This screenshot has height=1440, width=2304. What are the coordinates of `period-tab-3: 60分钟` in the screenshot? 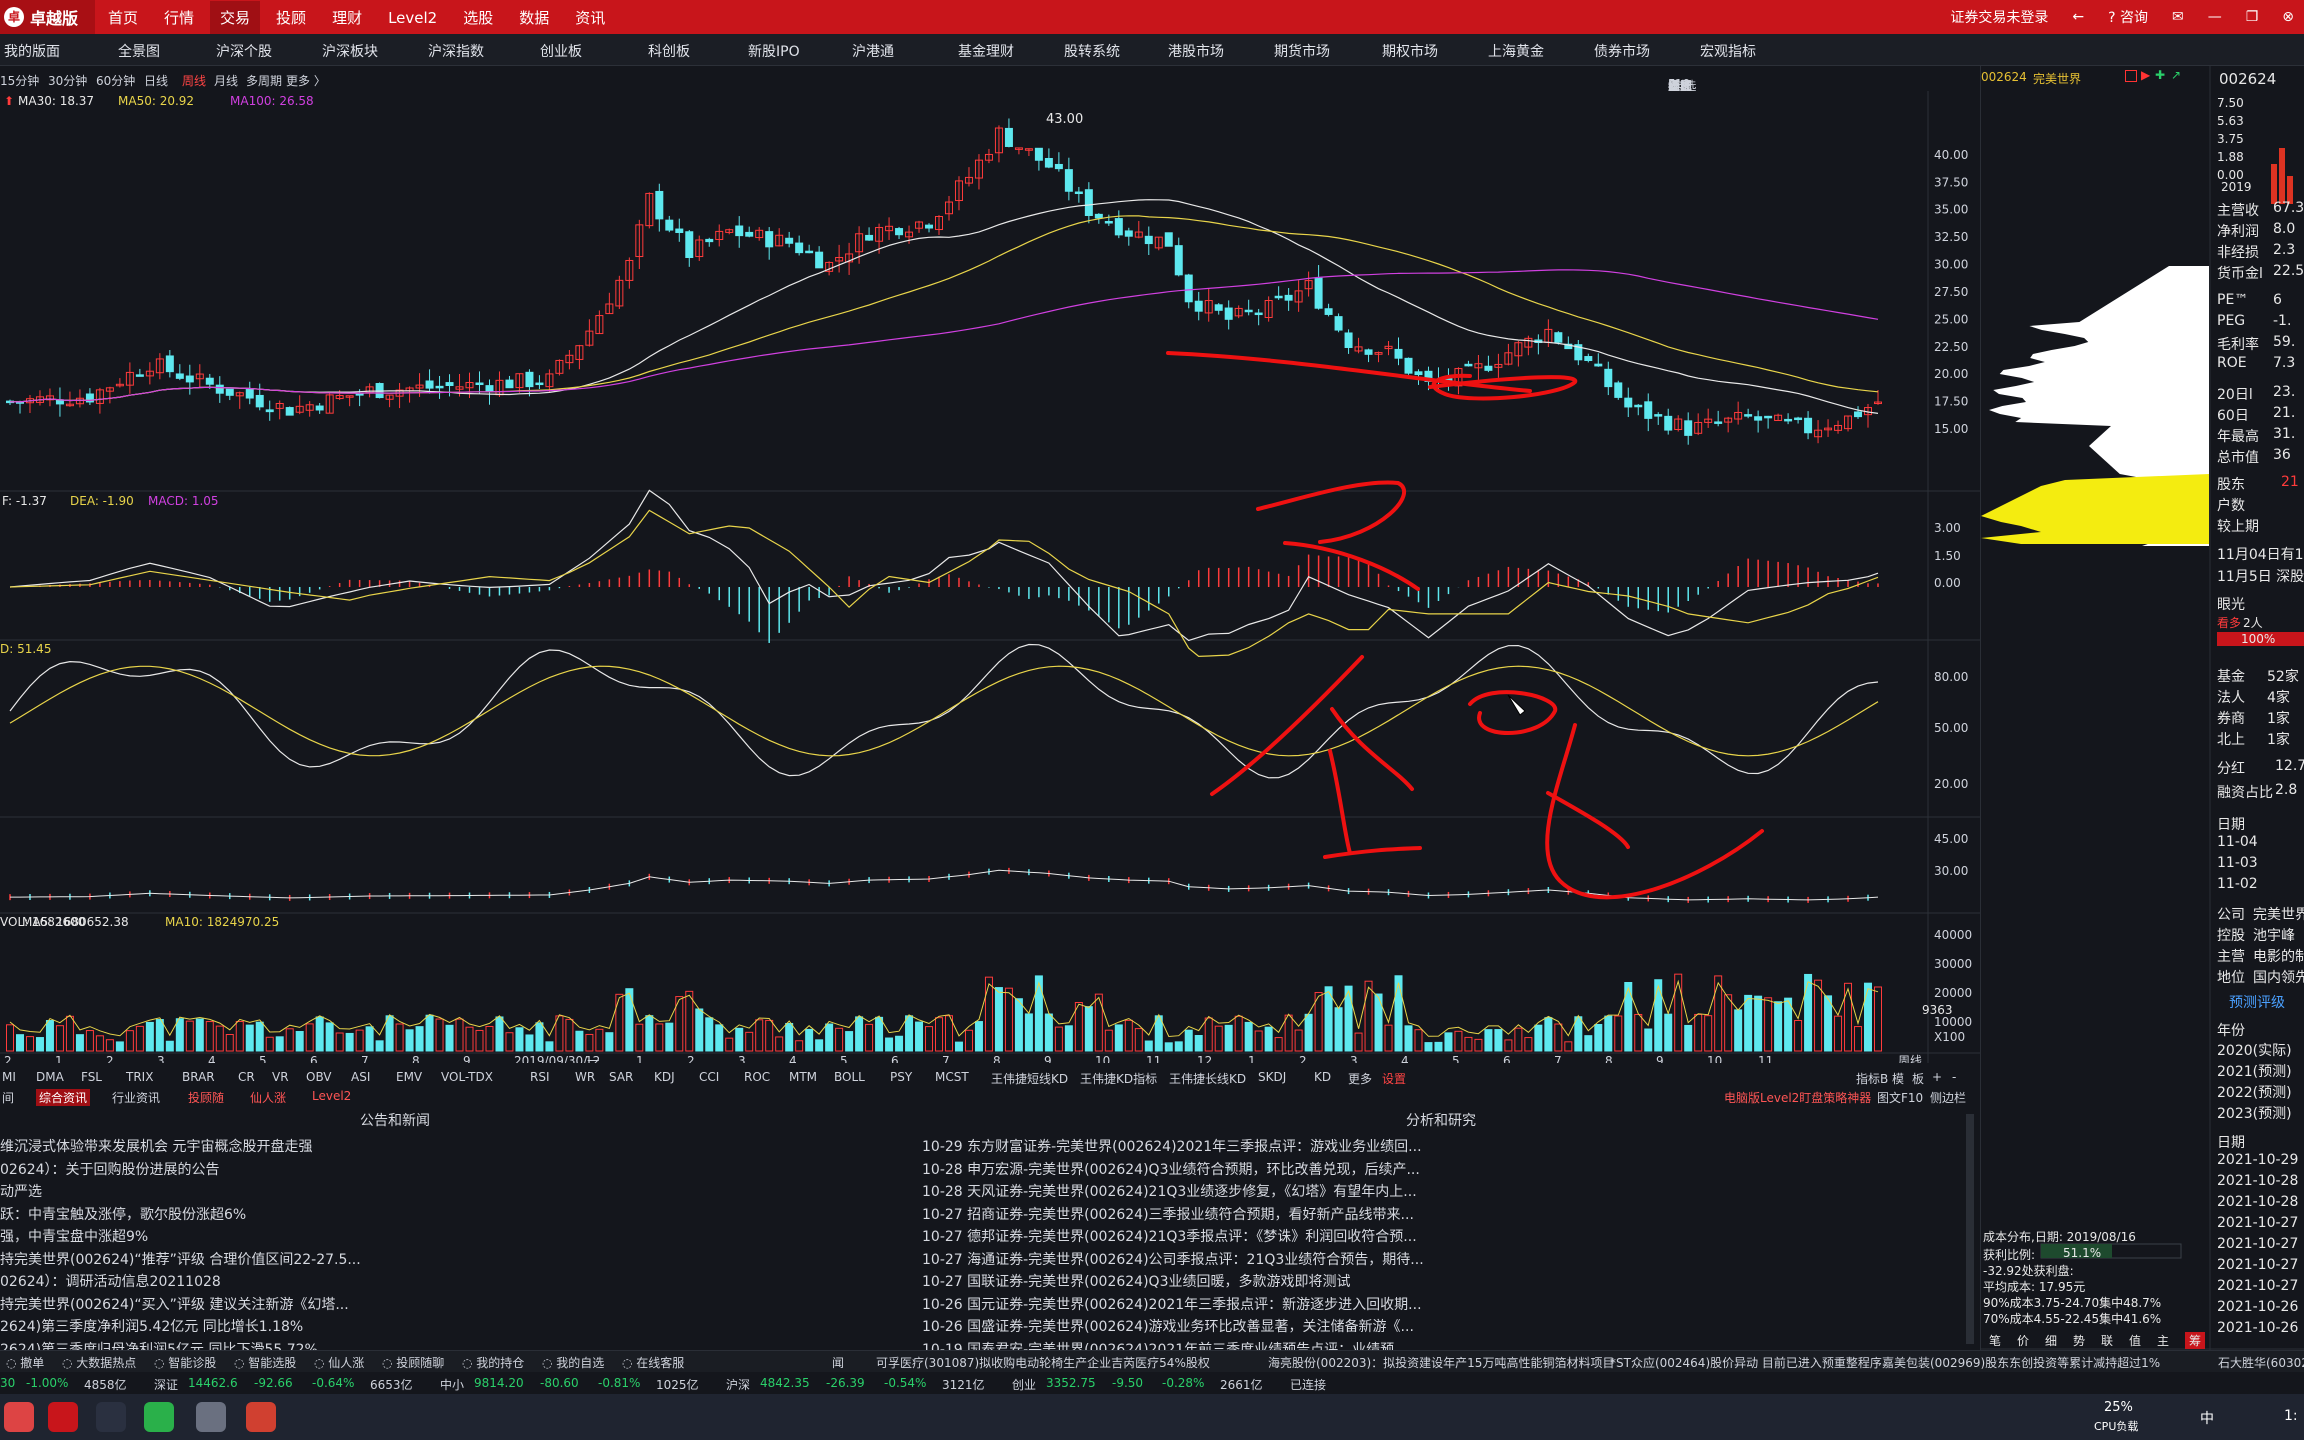 It's located at (115, 80).